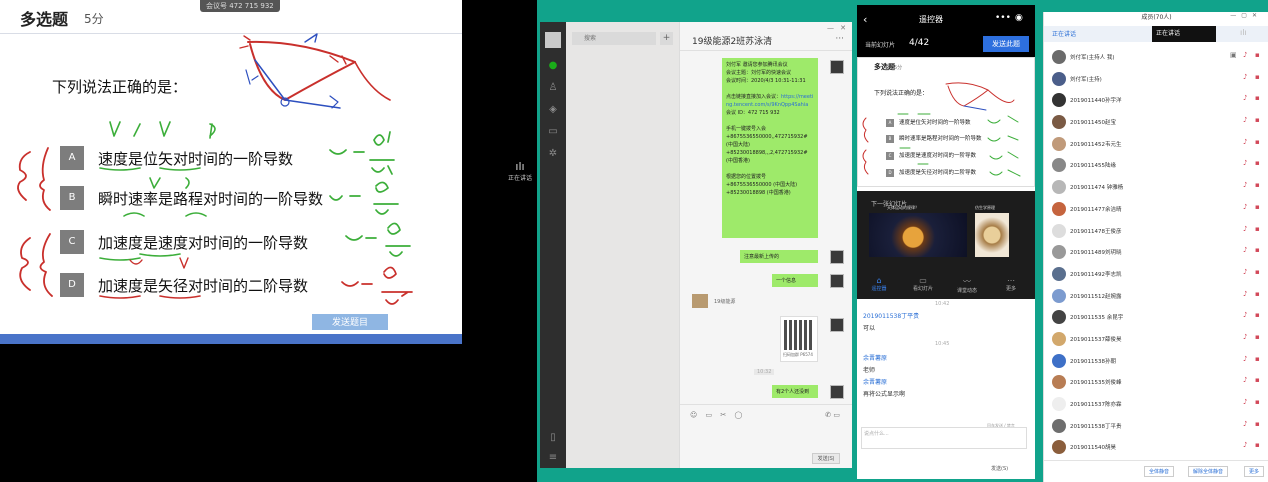 This screenshot has width=1268, height=482. What do you see at coordinates (1156, 211) in the screenshot?
I see `member-row: 2019011477余洁晴 ♪ ▪` at bounding box center [1156, 211].